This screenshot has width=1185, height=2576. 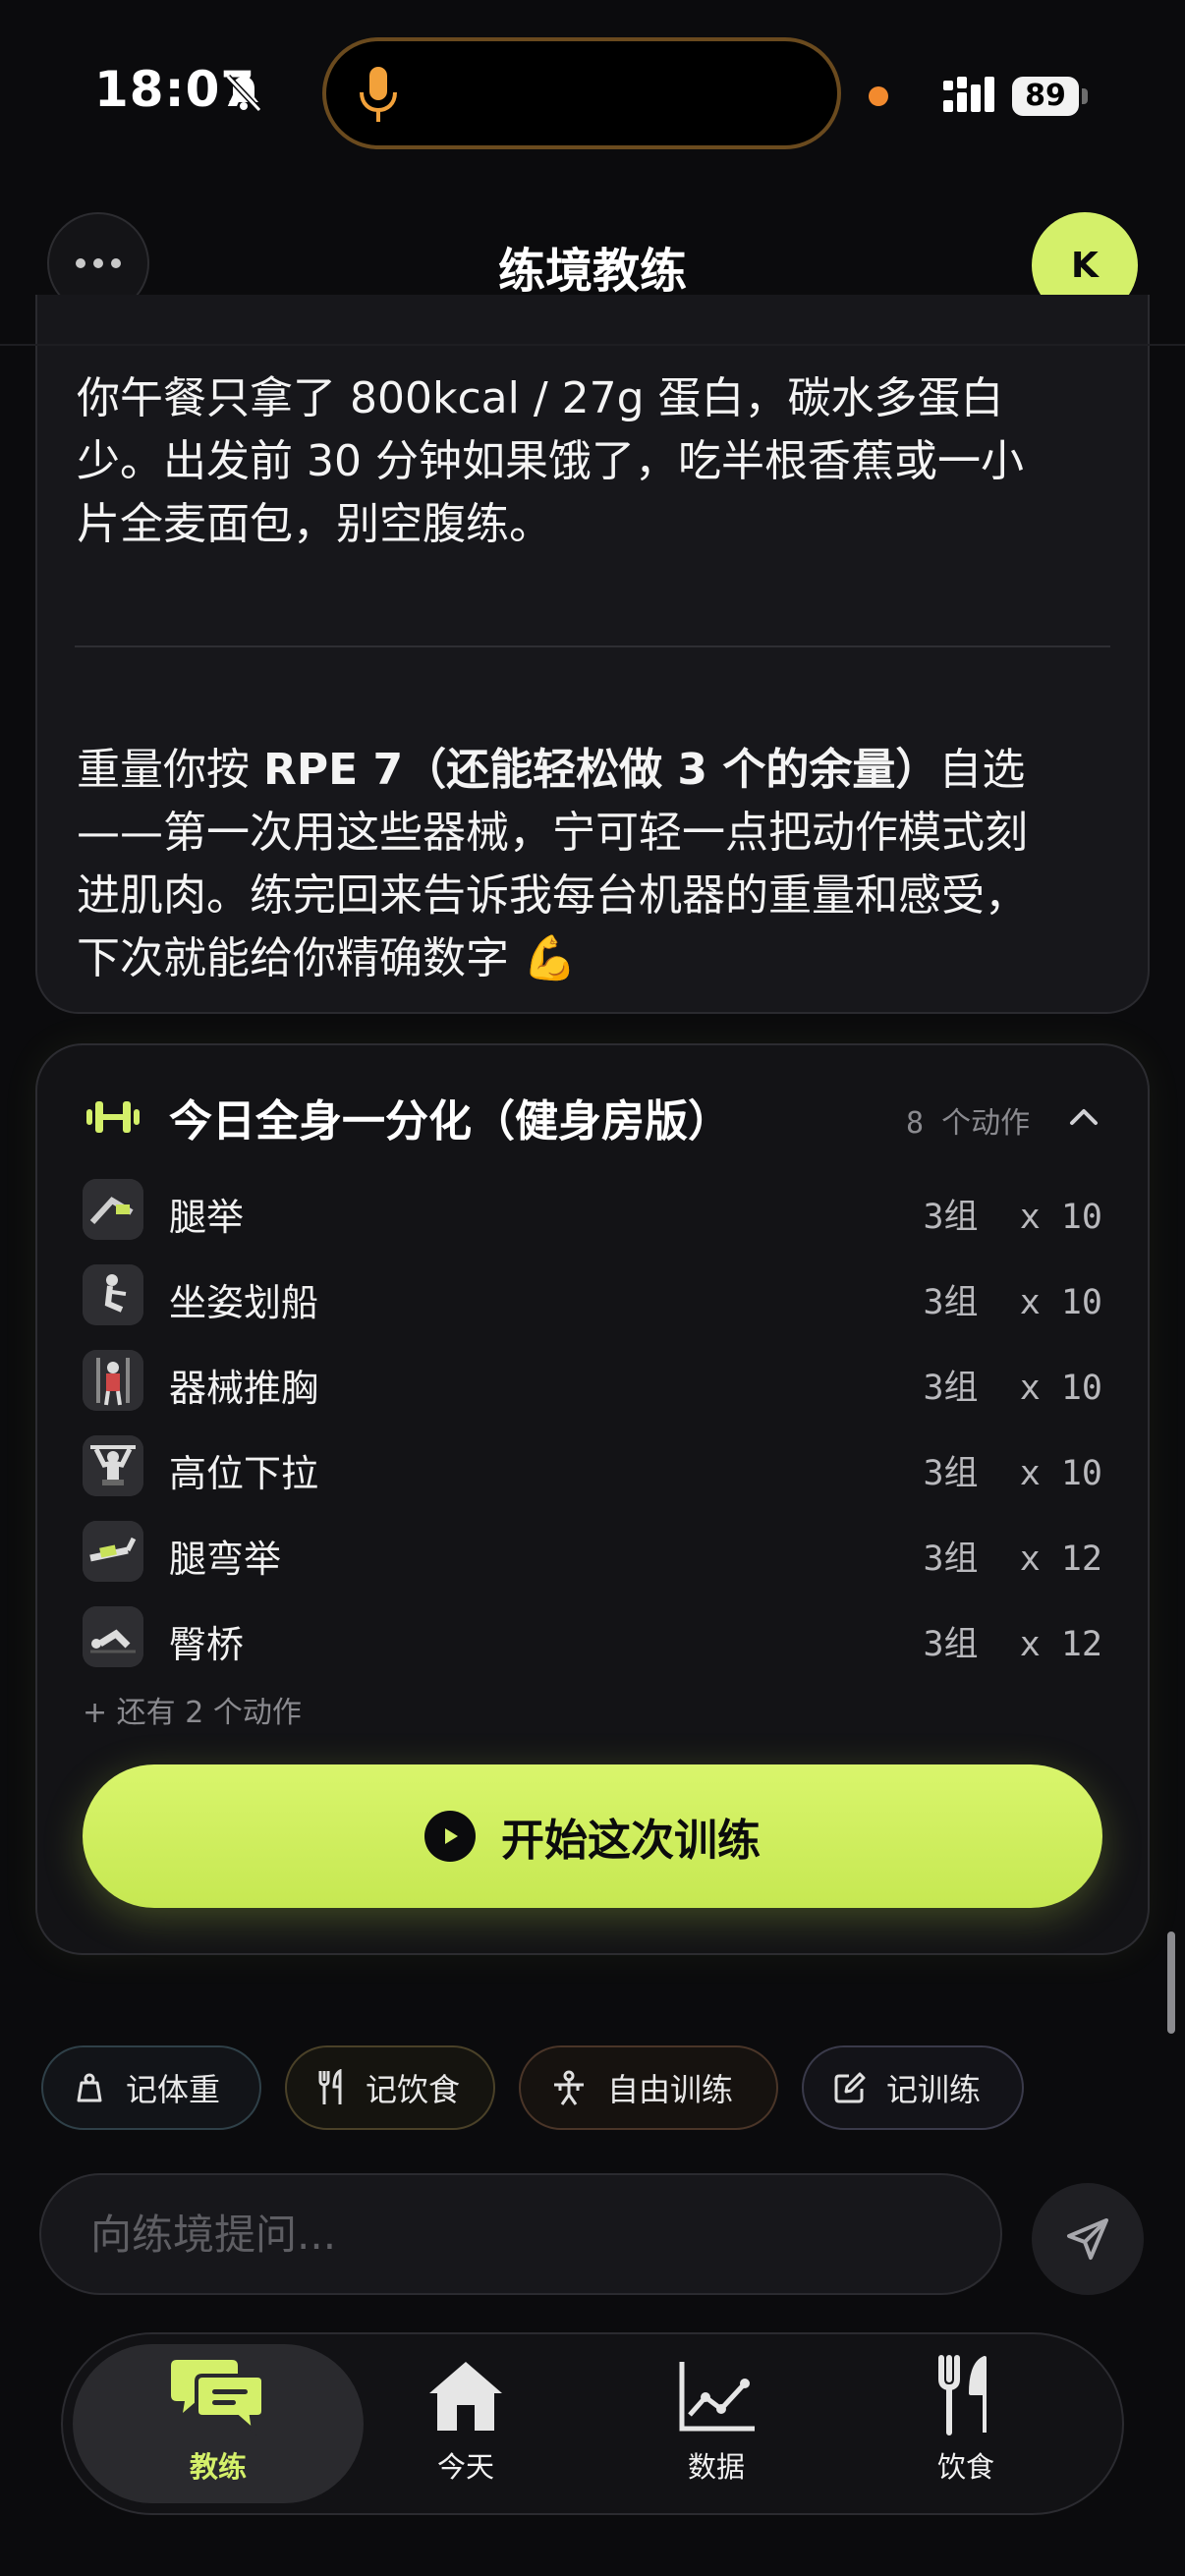 I want to click on chat-bubbles-icon, so click(x=218, y=2398).